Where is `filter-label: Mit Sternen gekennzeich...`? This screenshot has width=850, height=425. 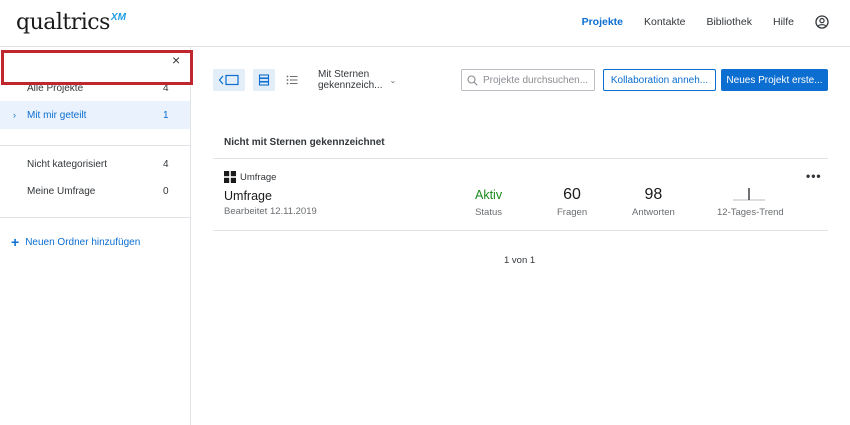 filter-label: Mit Sternen gekennzeich... is located at coordinates (350, 80).